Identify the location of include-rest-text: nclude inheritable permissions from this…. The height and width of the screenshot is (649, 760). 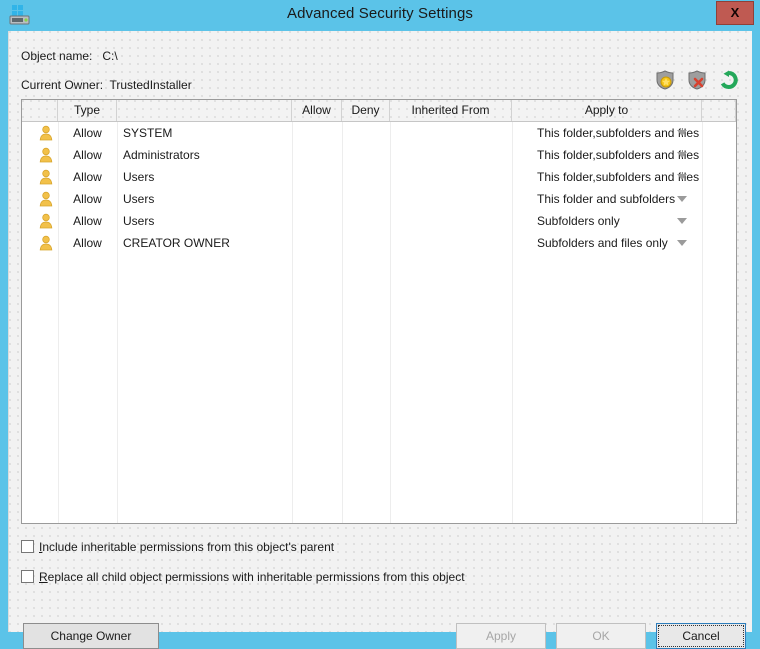
(188, 547).